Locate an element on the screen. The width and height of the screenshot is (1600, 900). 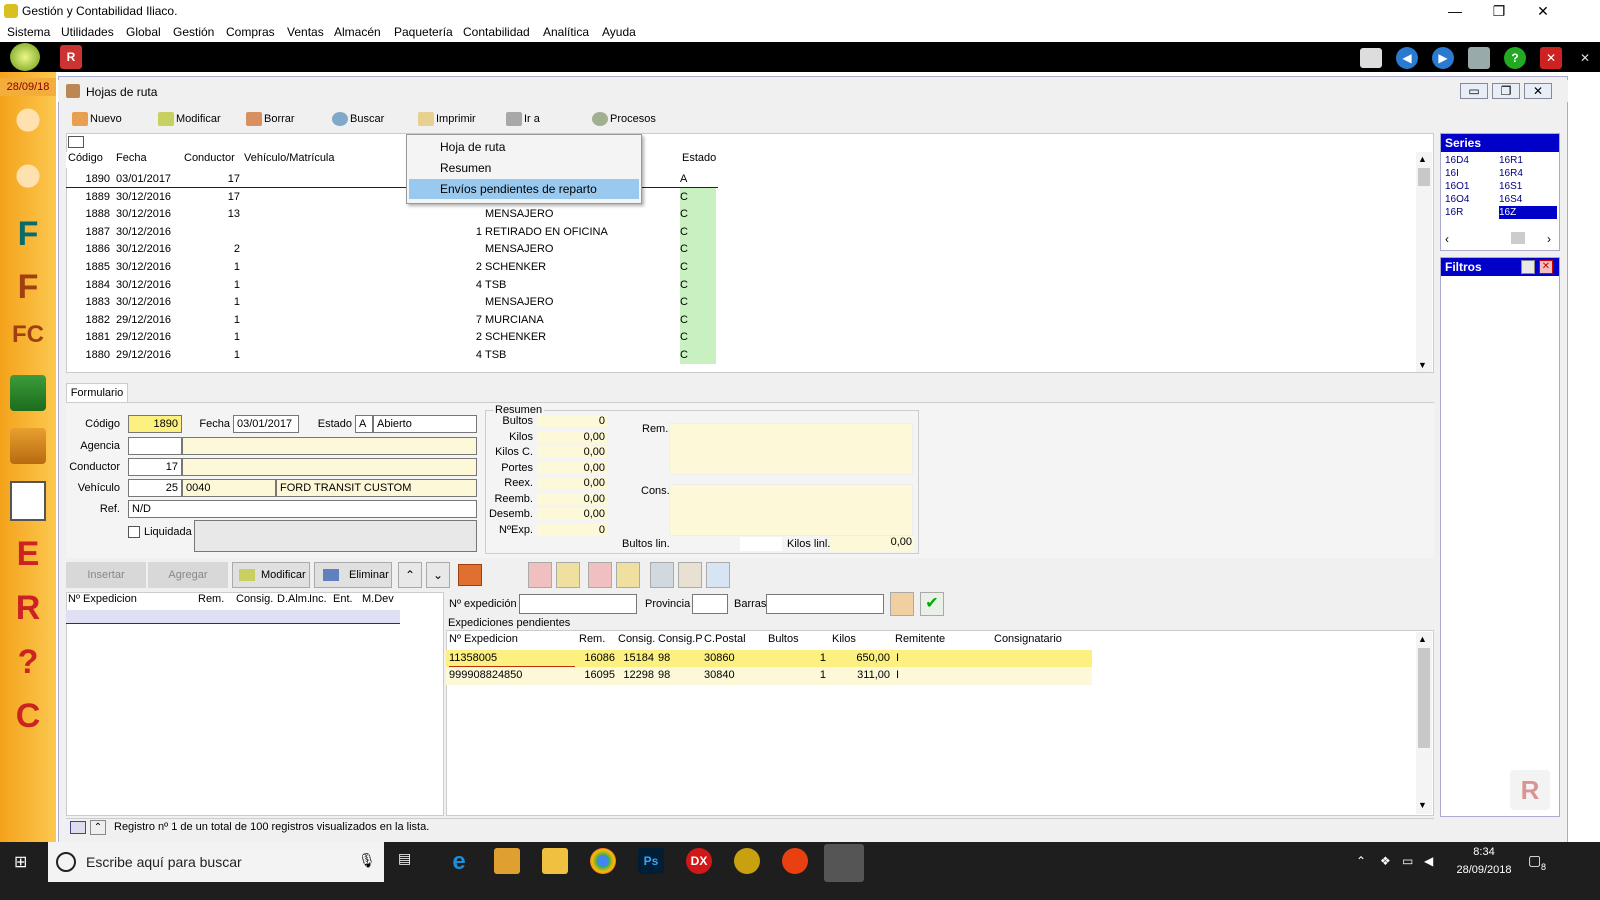
scanner-icon is located at coordinates (902, 604).